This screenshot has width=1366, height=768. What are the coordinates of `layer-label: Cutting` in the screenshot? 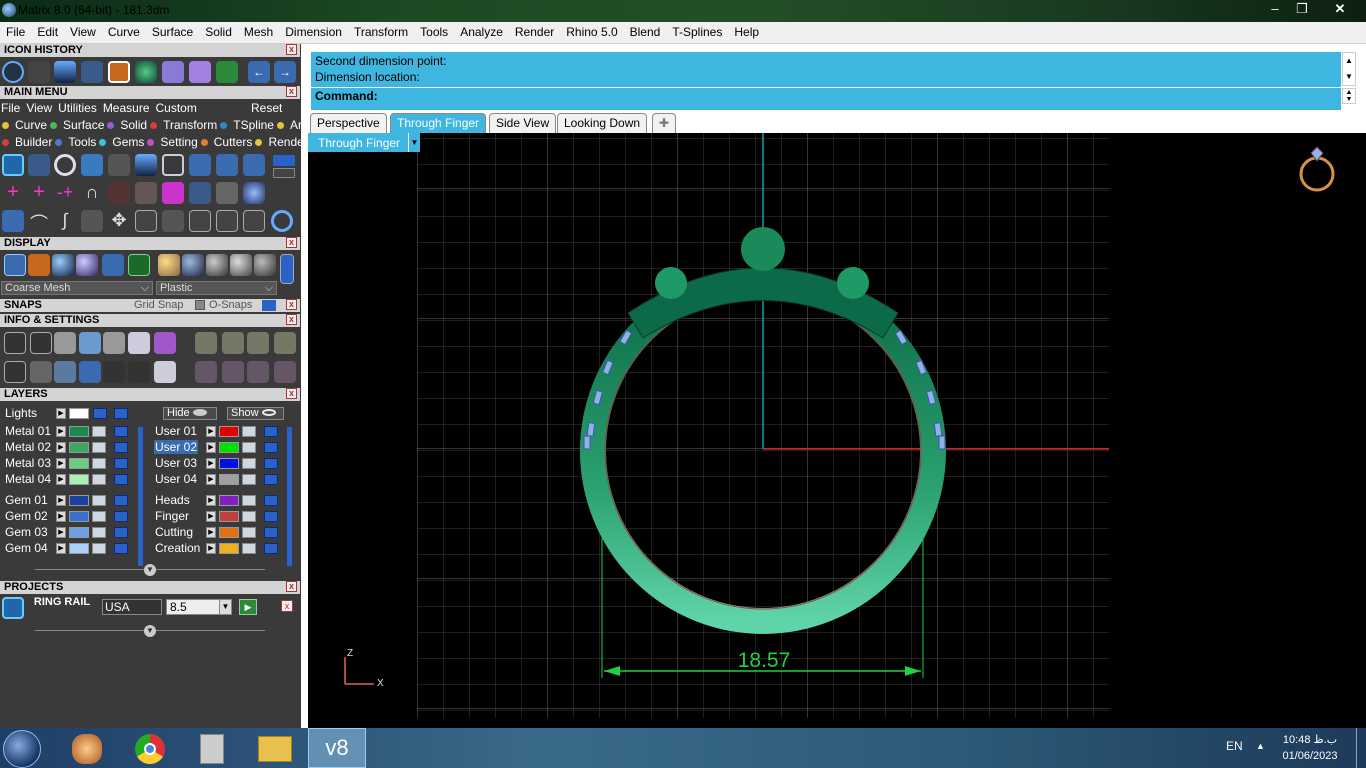 It's located at (174, 532).